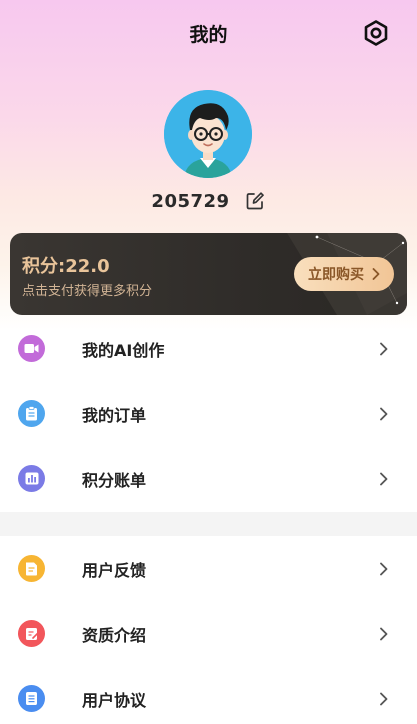  I want to click on points-hint: 点击支付获得更多积分, so click(87, 291).